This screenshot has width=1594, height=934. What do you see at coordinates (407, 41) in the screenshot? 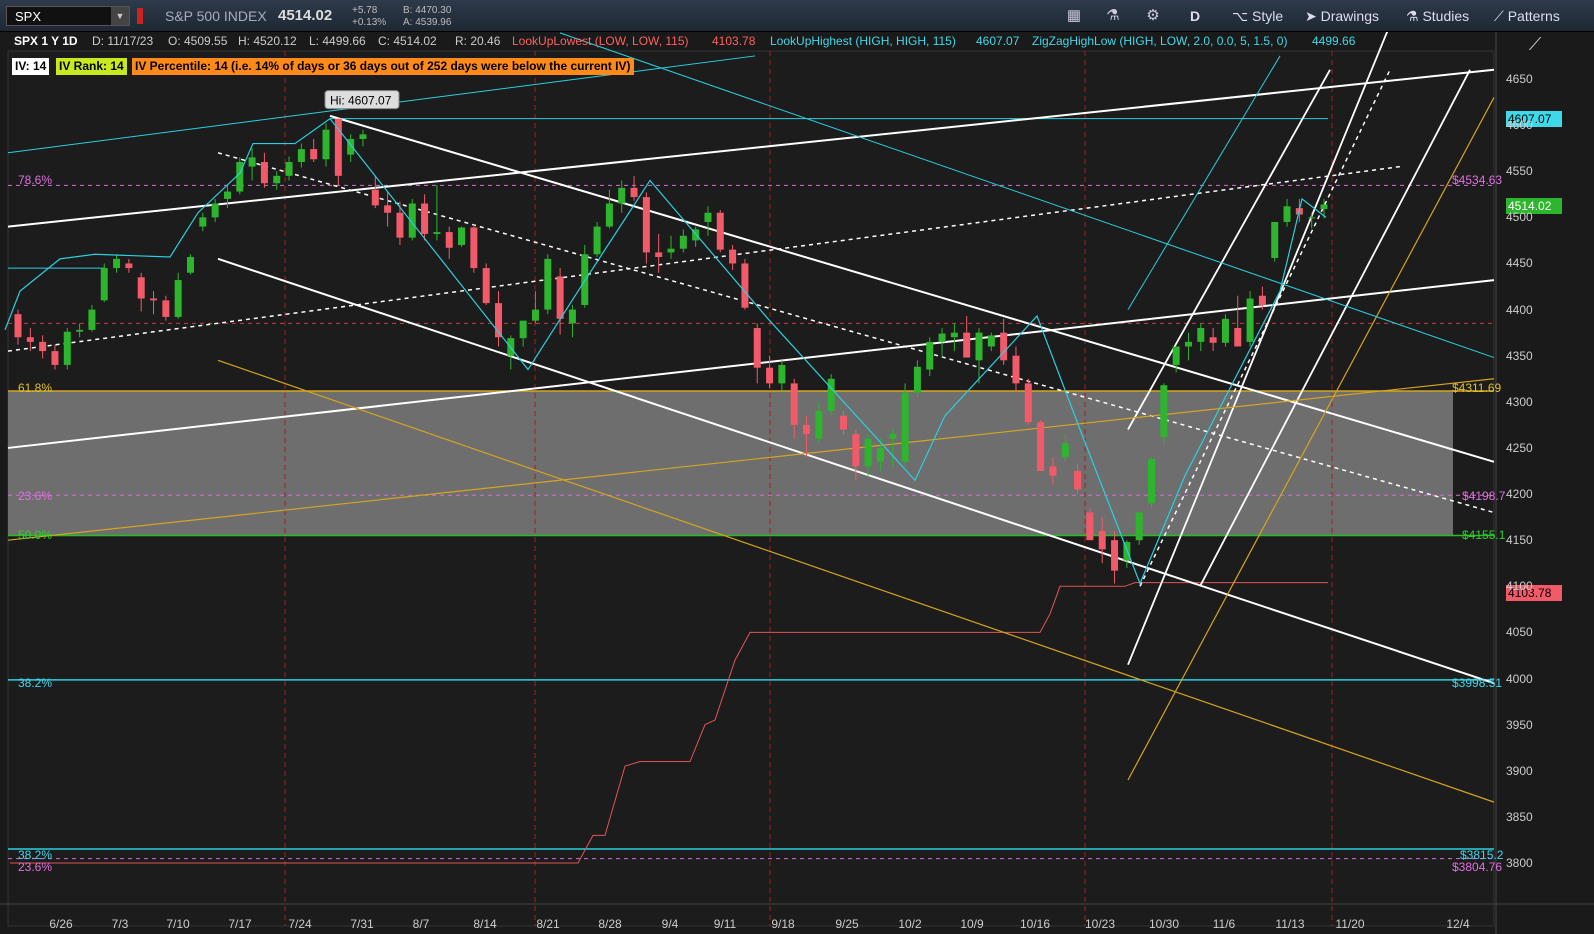
I see `close-value: C: 4514.02` at bounding box center [407, 41].